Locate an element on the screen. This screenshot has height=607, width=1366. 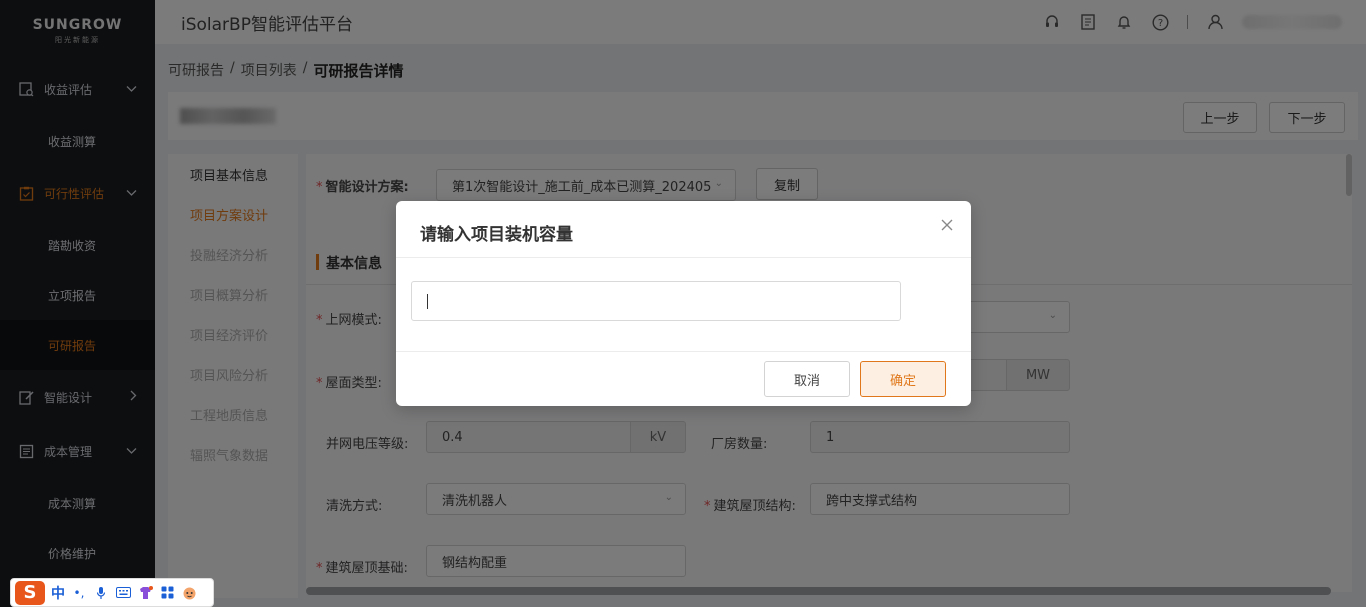
text-caret is located at coordinates (427, 301).